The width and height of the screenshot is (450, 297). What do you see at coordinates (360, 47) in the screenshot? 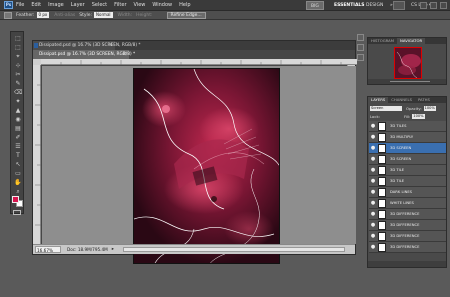
I see `actions-panel-icon` at bounding box center [360, 47].